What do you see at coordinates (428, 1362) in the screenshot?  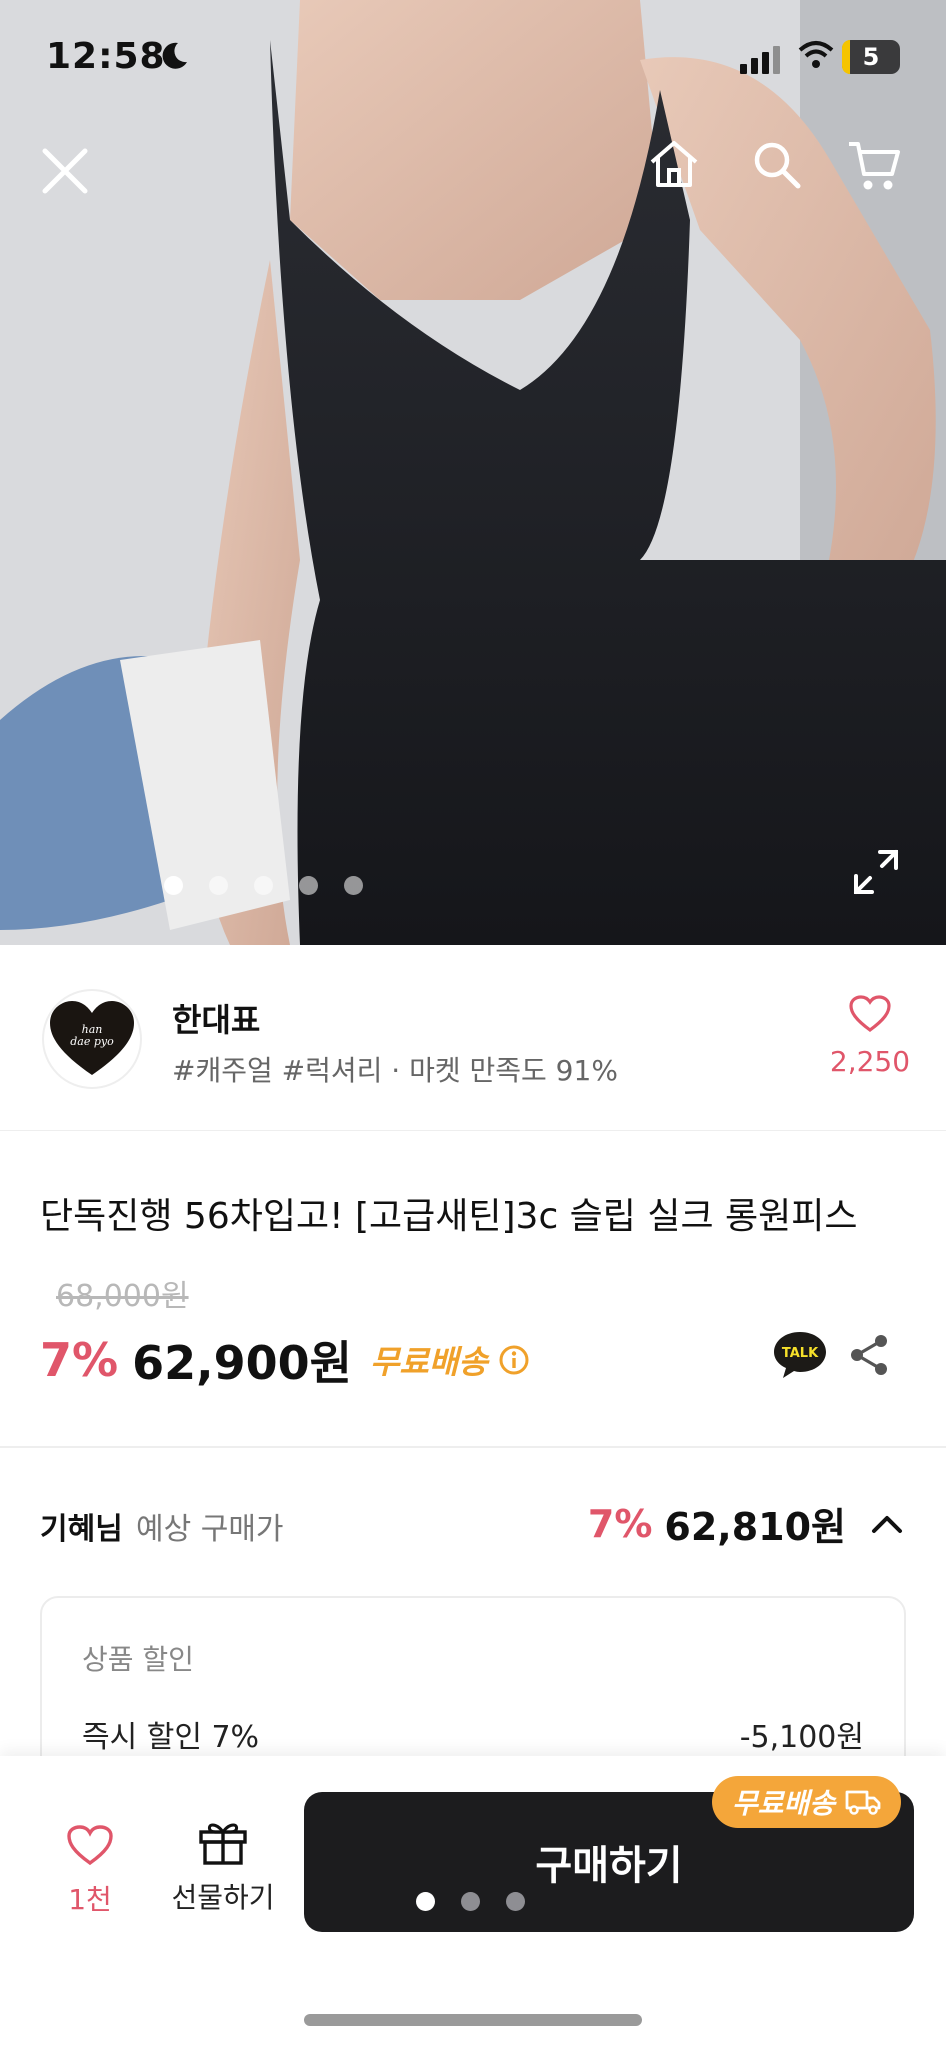 I see `free-shipping-label: 무료배송` at bounding box center [428, 1362].